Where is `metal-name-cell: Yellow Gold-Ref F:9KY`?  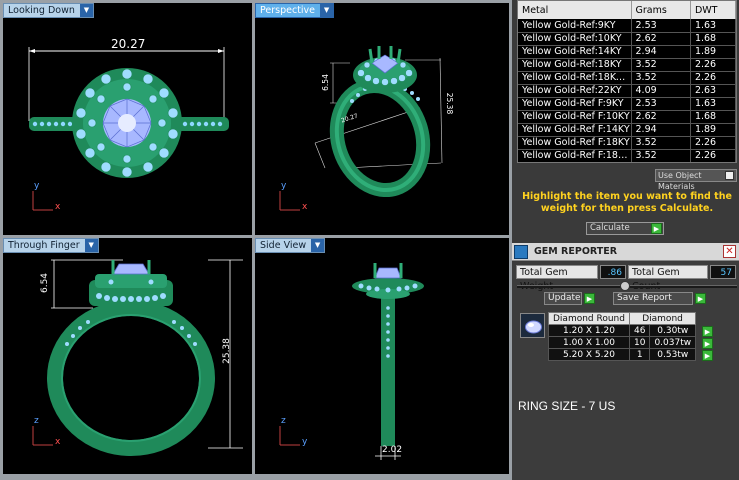
metal-name-cell: Yellow Gold-Ref F:9KY is located at coordinates (575, 104).